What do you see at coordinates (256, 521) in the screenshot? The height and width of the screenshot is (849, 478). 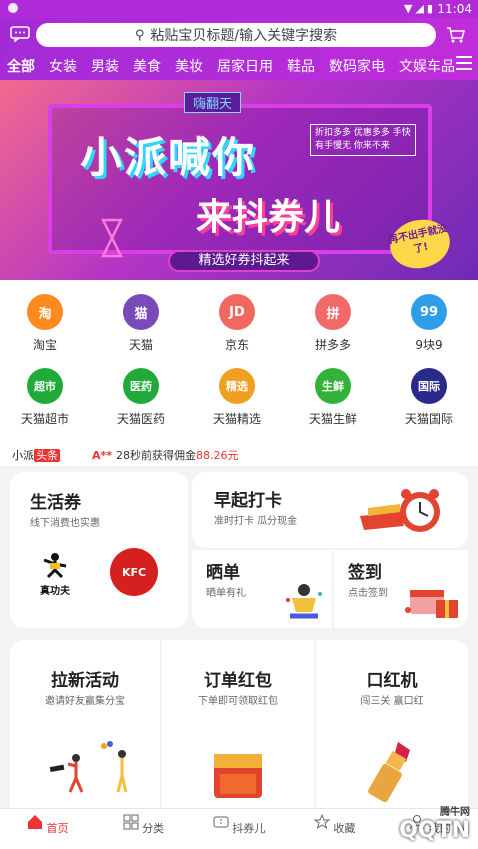 I see `card-subtitle: 准时打卡 瓜分现金` at bounding box center [256, 521].